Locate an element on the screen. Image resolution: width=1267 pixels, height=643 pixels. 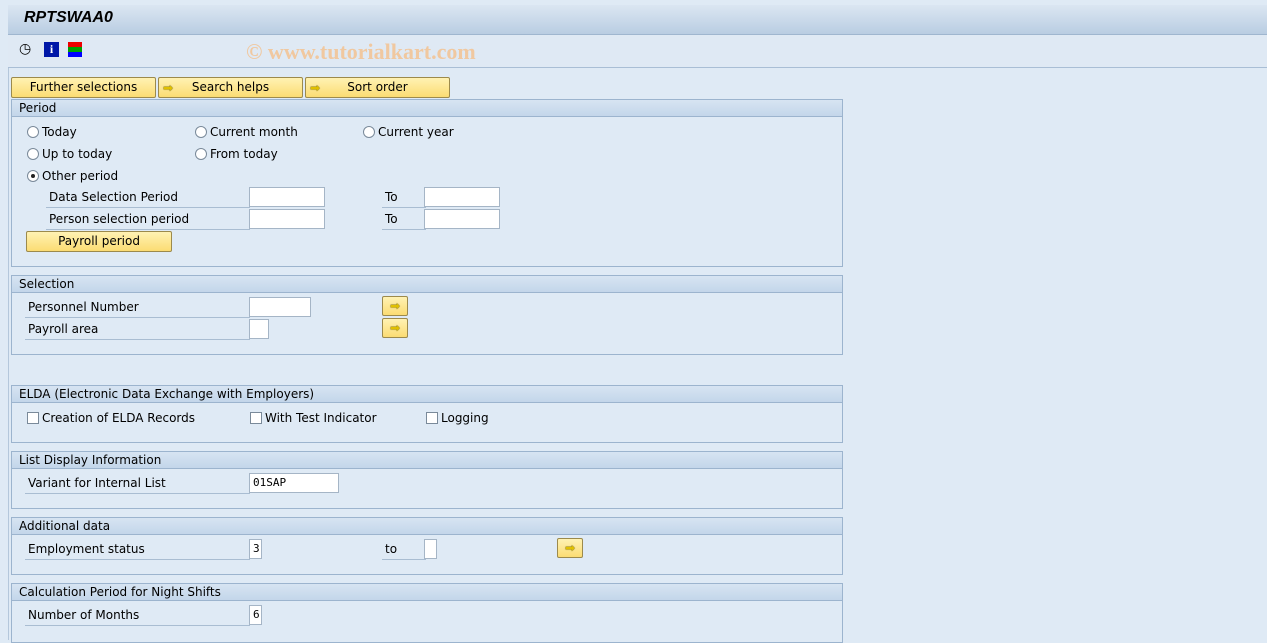
title-bar: RPTSWAA0 is located at coordinates (637, 20).